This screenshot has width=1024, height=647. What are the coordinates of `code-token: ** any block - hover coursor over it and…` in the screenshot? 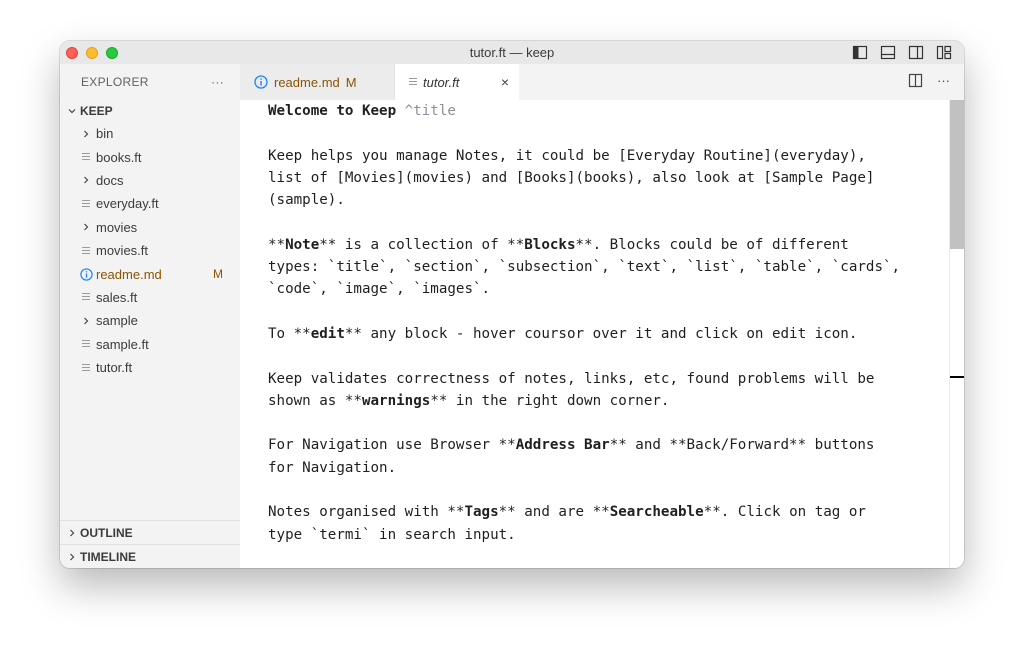 It's located at (601, 333).